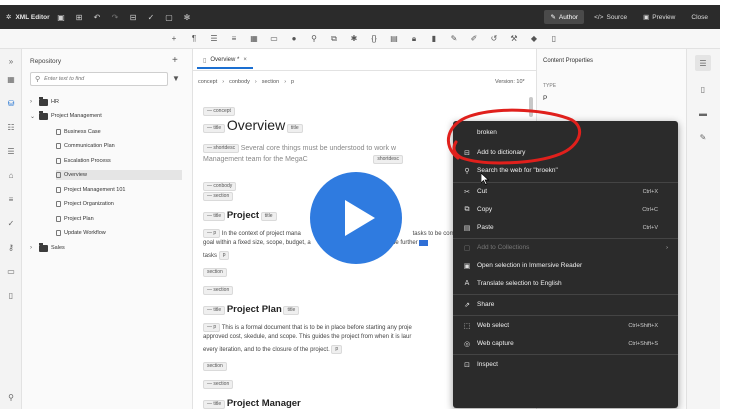 The image size is (729, 417). I want to click on xref-icon: ⧉, so click(334, 39).